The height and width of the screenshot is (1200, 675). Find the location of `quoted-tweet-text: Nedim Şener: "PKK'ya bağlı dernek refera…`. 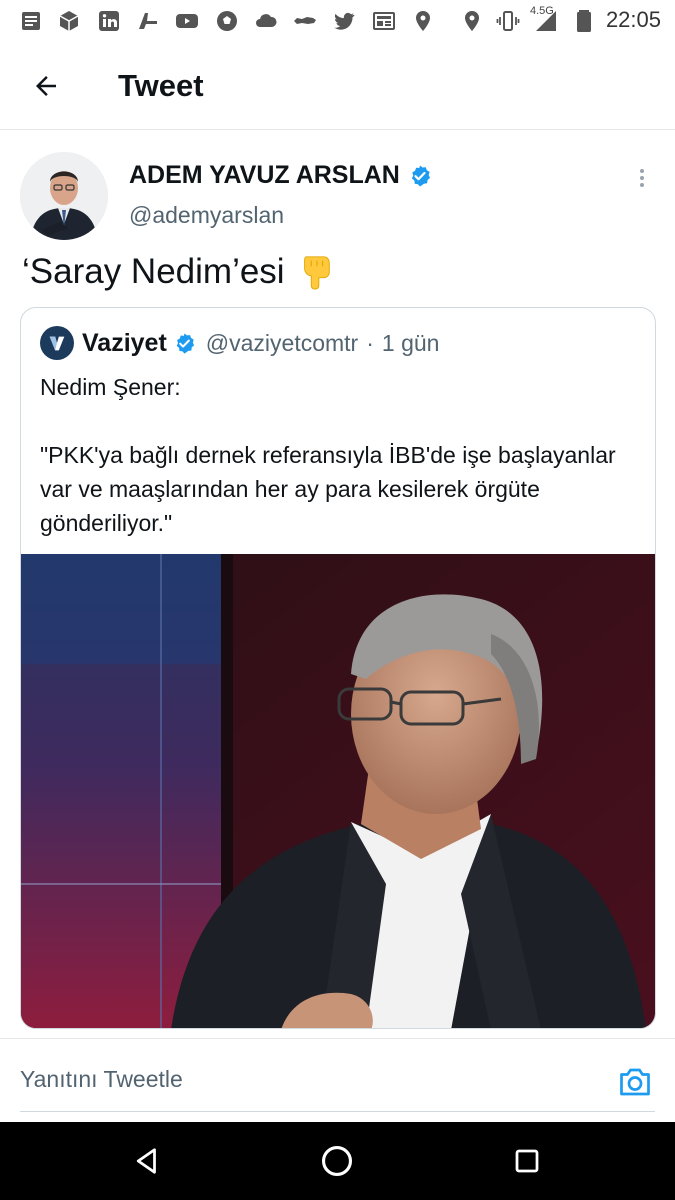

quoted-tweet-text: Nedim Şener: "PKK'ya bağlı dernek refera… is located at coordinates (328, 455).